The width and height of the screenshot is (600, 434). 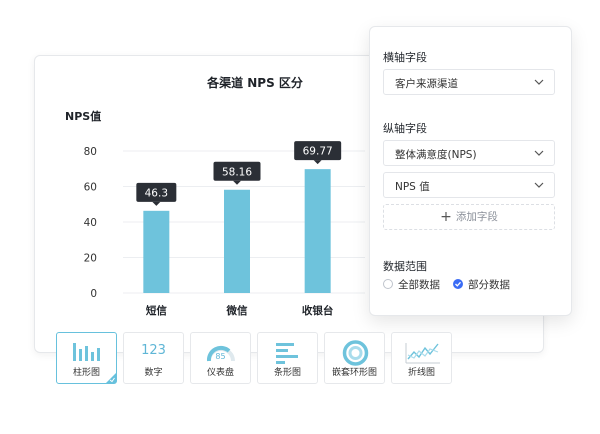 What do you see at coordinates (412, 187) in the screenshot?
I see `y-axis-field-value-2: NPS 值` at bounding box center [412, 187].